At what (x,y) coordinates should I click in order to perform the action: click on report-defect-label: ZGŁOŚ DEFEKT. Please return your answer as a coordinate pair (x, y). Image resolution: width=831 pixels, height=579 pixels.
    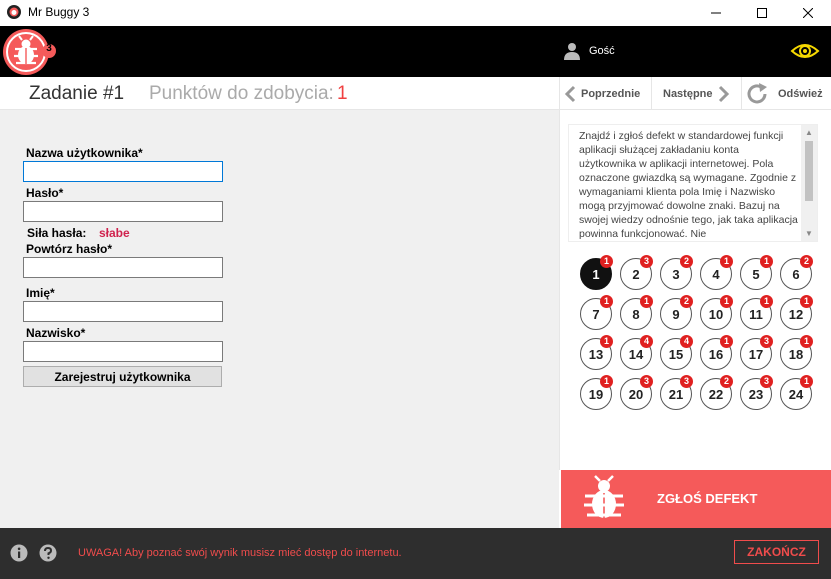
    Looking at the image, I should click on (707, 498).